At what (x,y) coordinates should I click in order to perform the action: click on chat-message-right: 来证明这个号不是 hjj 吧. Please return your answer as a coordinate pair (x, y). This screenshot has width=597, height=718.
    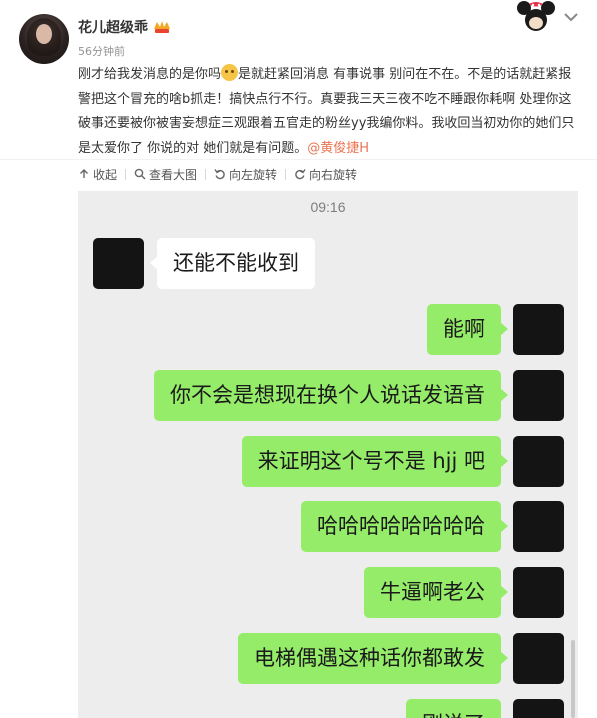
    Looking at the image, I should click on (375, 461).